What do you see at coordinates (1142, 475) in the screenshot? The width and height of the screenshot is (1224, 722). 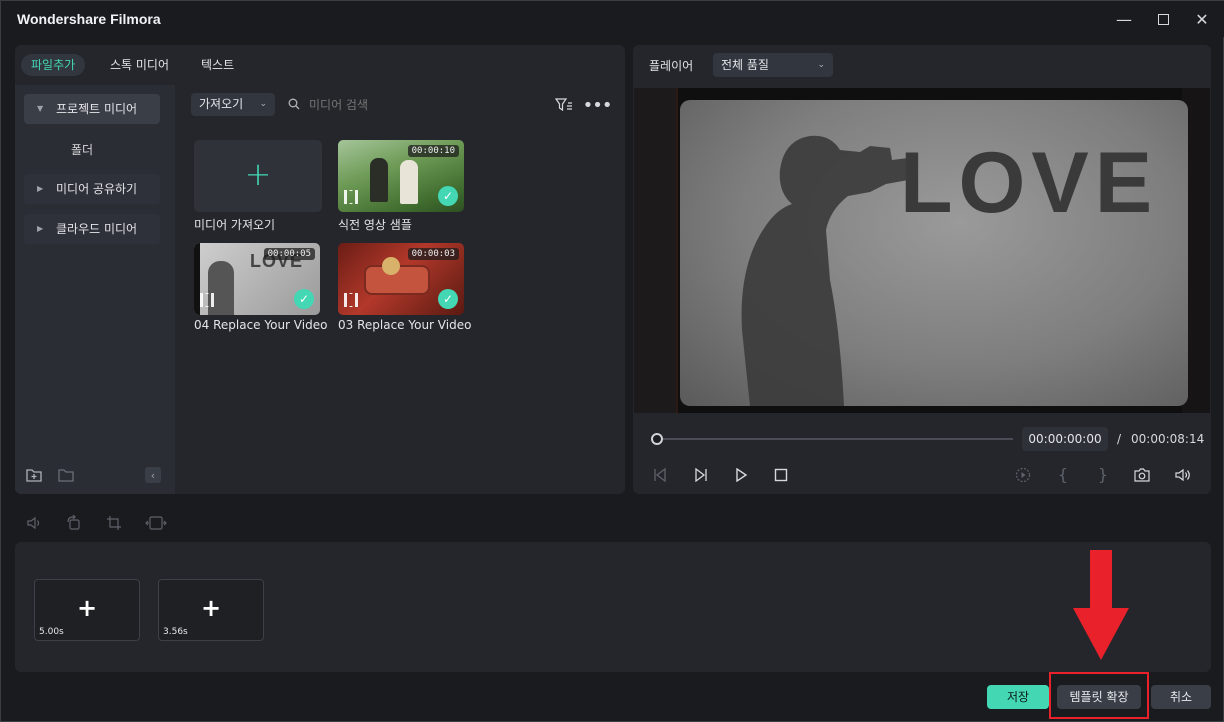 I see `snapshot-icon` at bounding box center [1142, 475].